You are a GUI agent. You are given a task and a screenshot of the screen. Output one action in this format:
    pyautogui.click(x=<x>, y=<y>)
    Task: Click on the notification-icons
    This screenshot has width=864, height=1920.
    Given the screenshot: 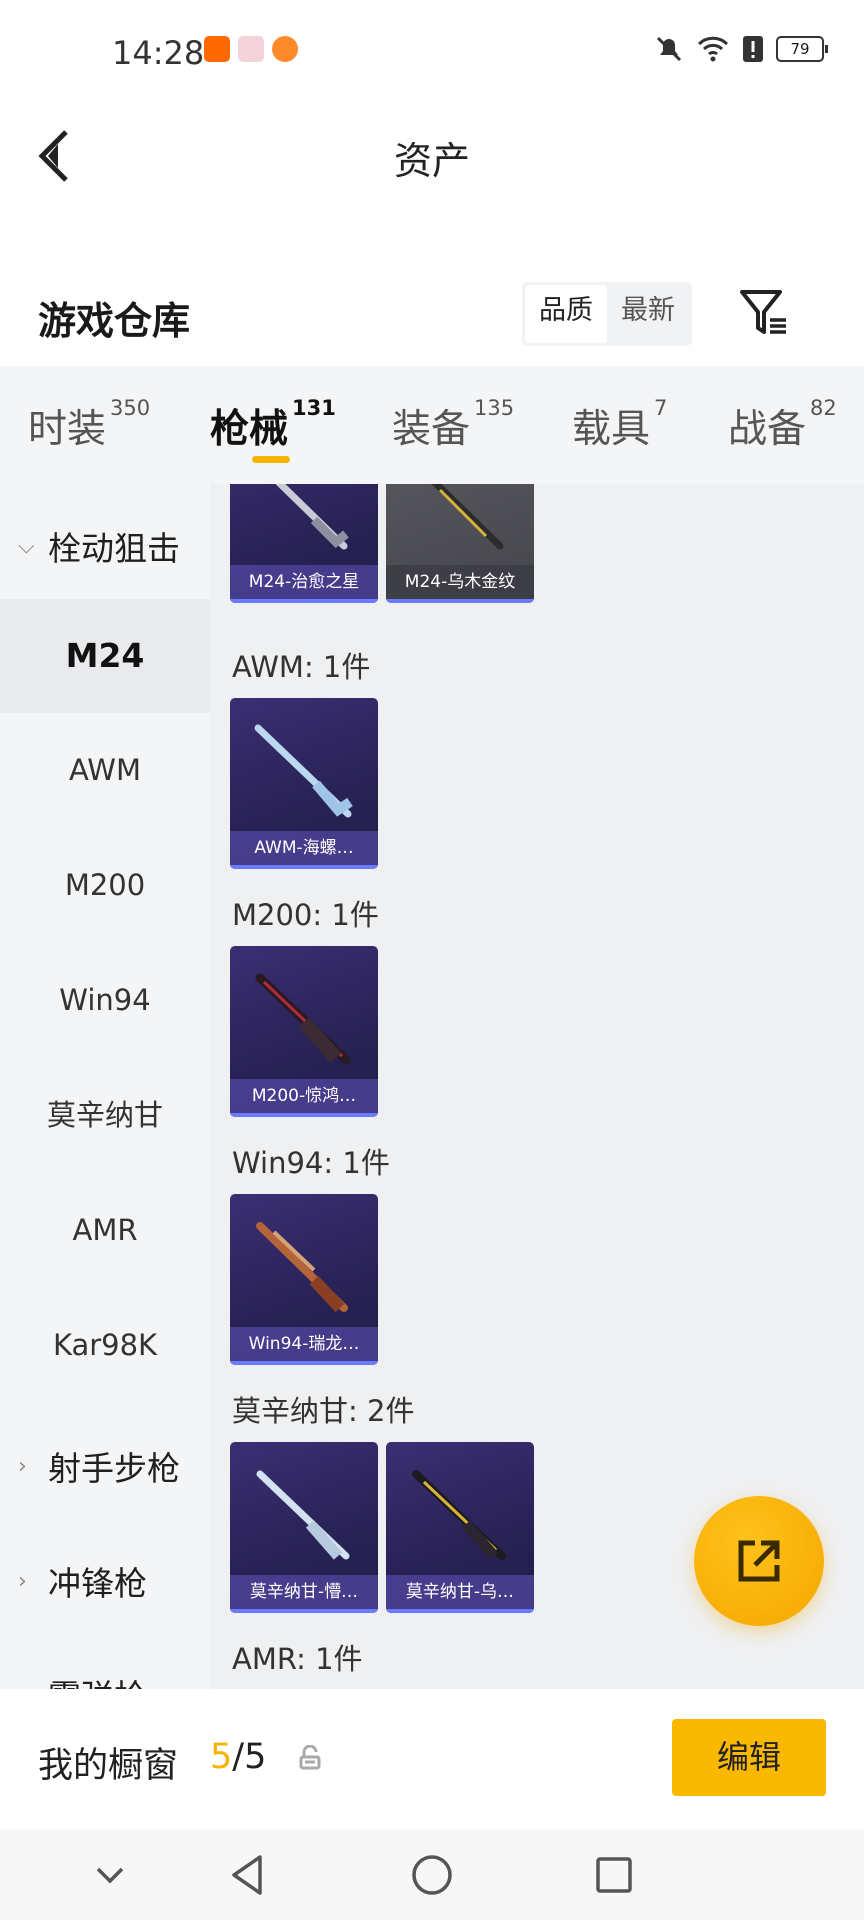 What is the action you would take?
    pyautogui.click(x=251, y=49)
    